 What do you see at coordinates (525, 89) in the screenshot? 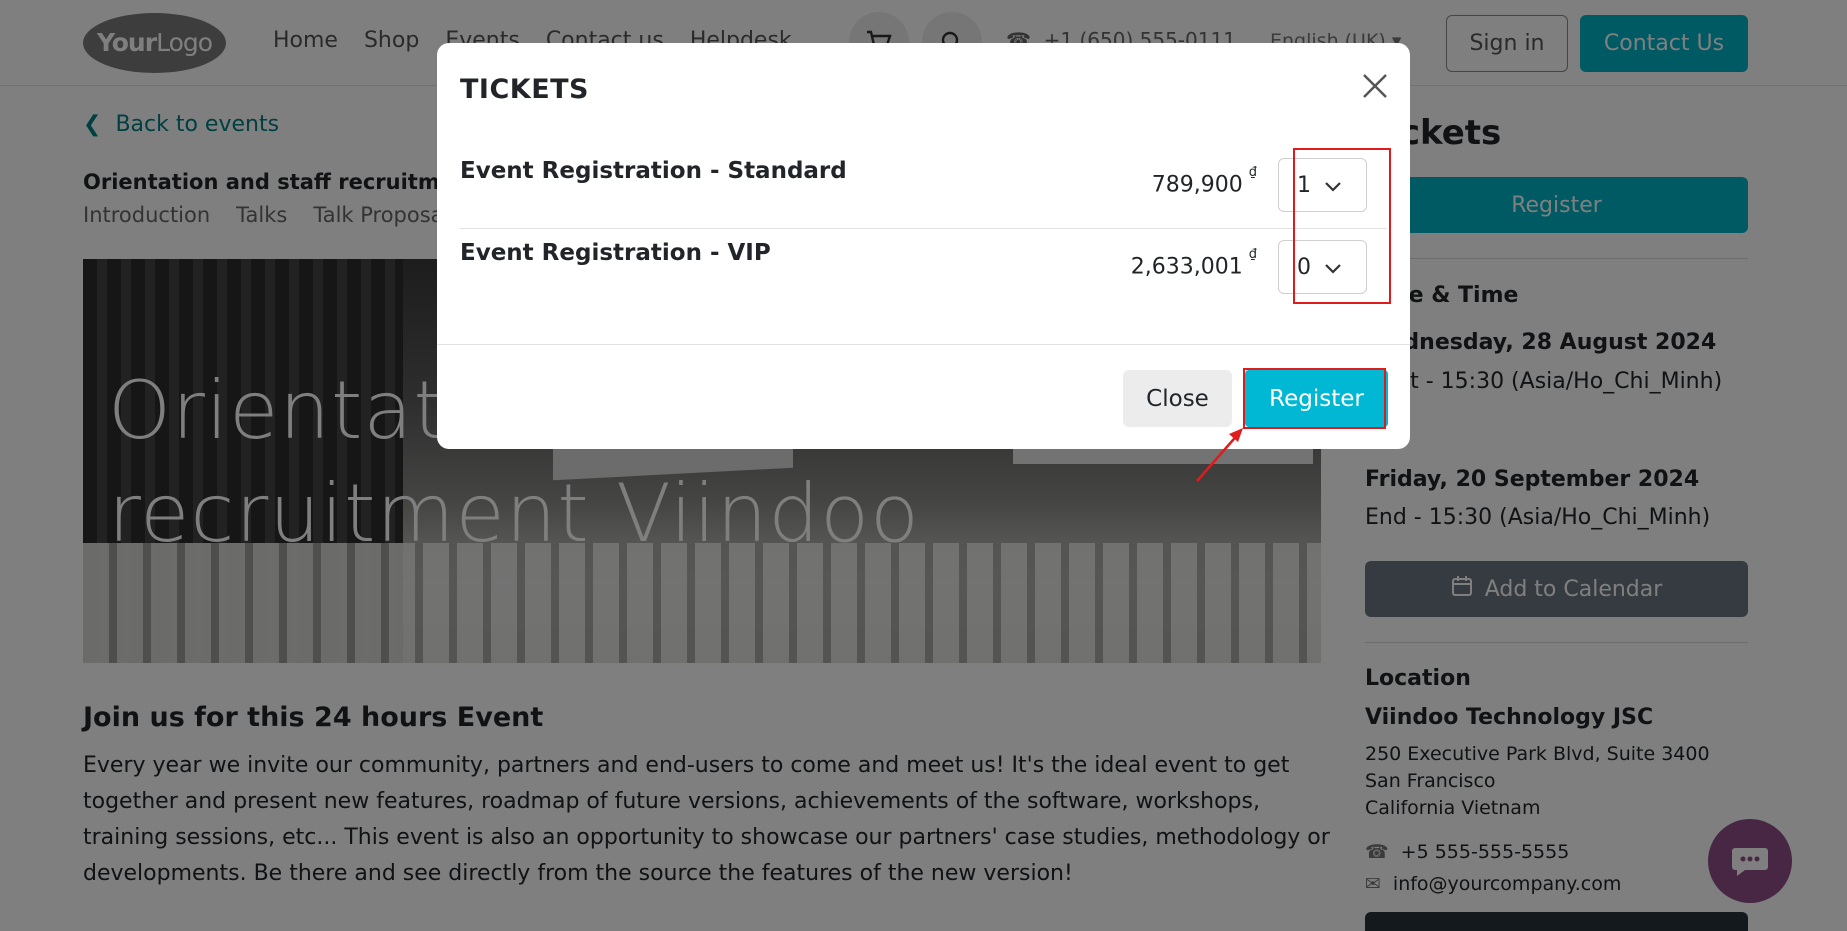
I see `modal-title: TICKETS` at bounding box center [525, 89].